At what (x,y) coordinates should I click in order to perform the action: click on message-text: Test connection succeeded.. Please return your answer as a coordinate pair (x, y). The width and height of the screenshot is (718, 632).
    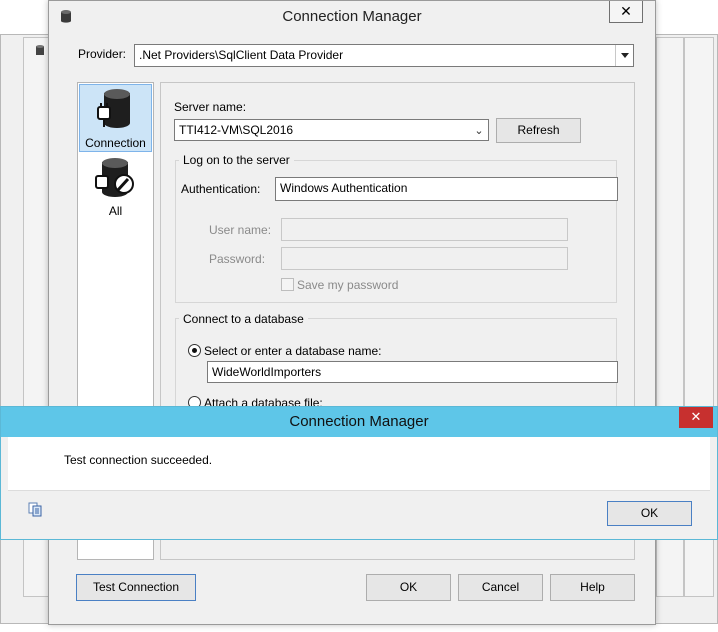
    Looking at the image, I should click on (138, 460).